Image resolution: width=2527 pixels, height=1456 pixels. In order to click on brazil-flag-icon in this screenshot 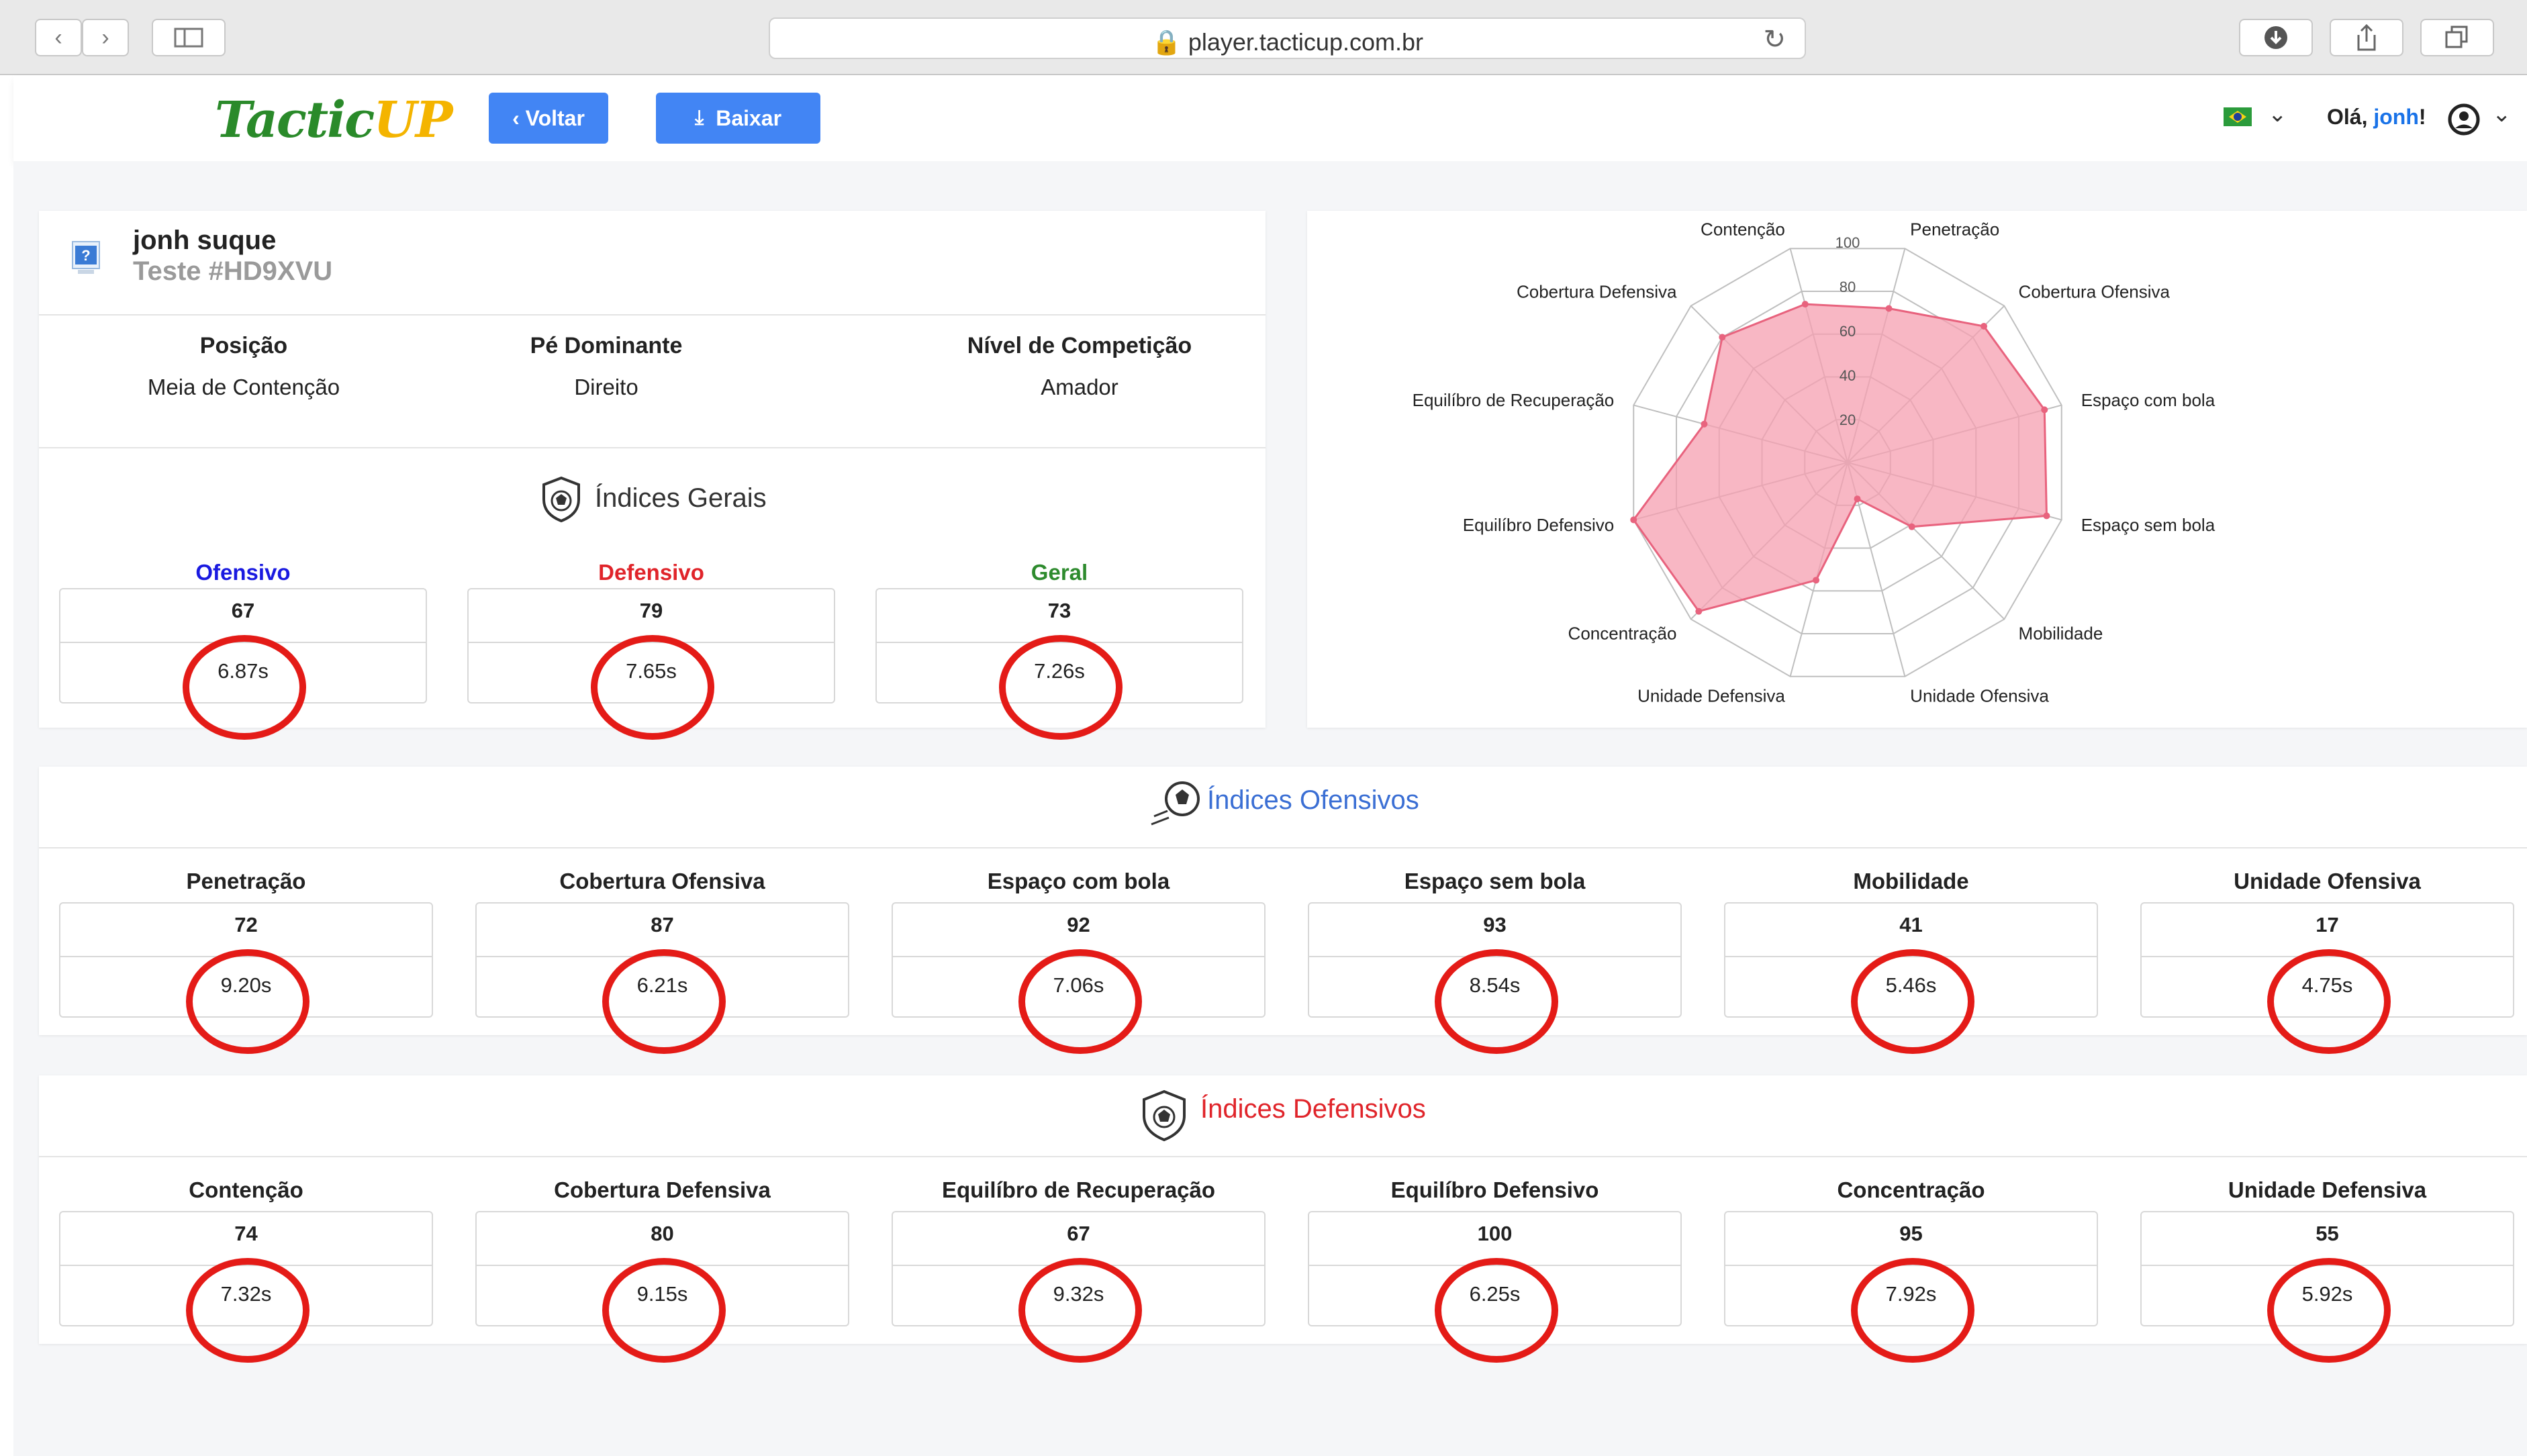, I will do `click(2238, 116)`.